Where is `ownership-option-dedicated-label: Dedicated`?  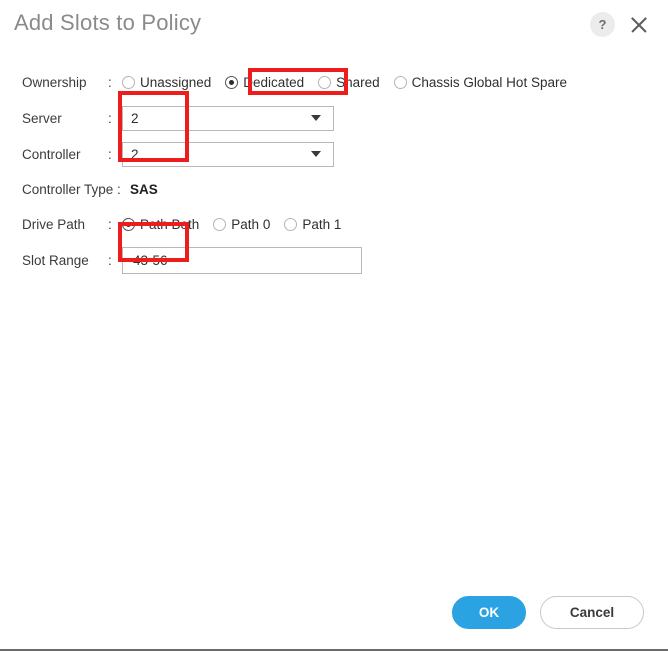 ownership-option-dedicated-label: Dedicated is located at coordinates (274, 82).